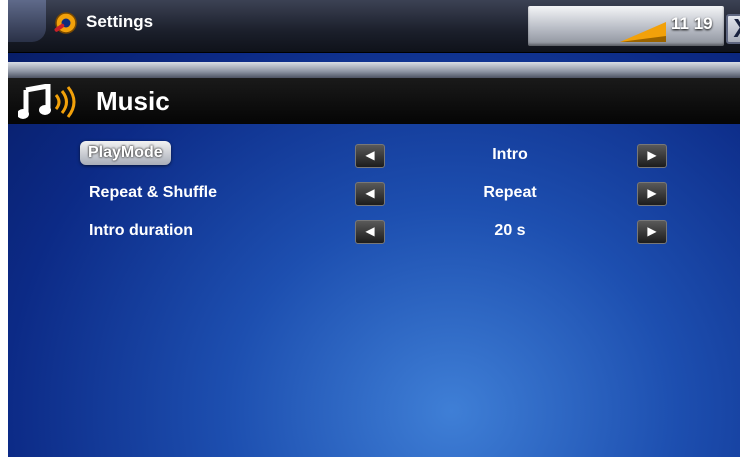  Describe the element at coordinates (47, 101) in the screenshot. I see `music-icon` at that location.